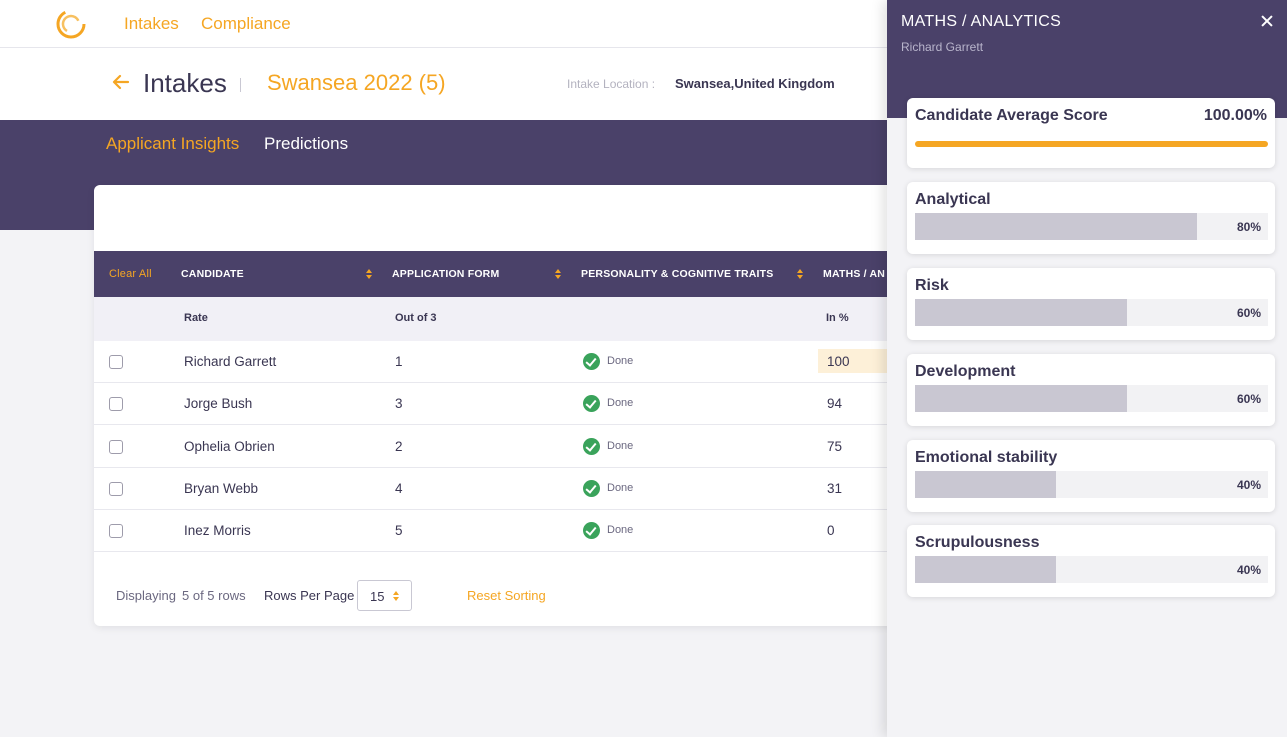 The width and height of the screenshot is (1287, 737). What do you see at coordinates (146, 595) in the screenshot?
I see `displaying-prefix: Displaying` at bounding box center [146, 595].